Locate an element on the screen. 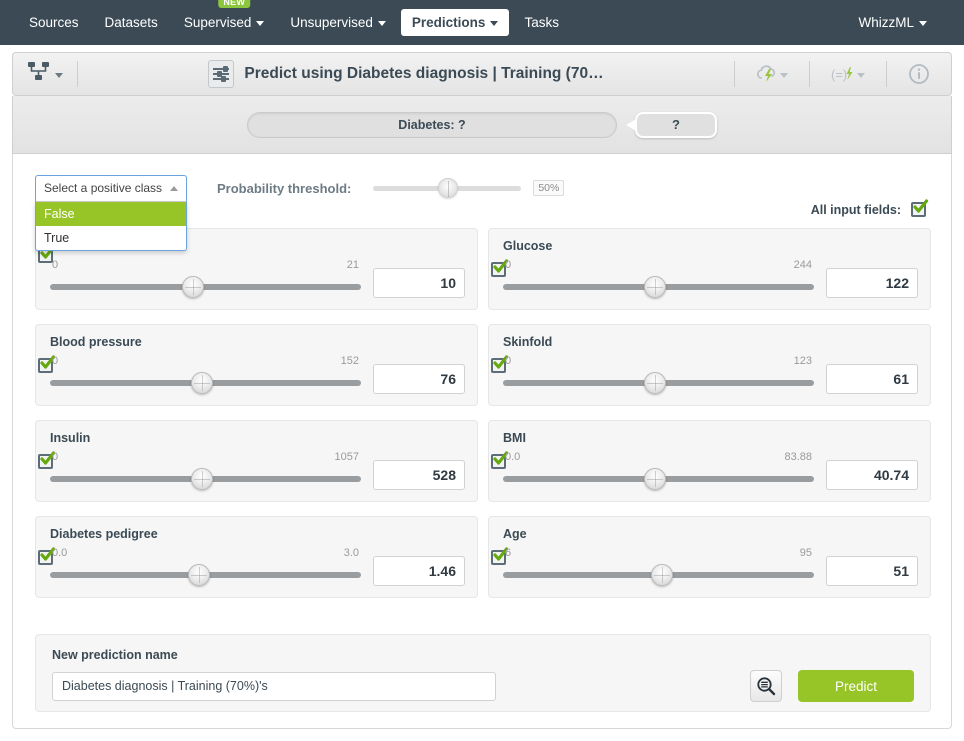 The image size is (964, 741). input-field-name: Glucose is located at coordinates (528, 246).